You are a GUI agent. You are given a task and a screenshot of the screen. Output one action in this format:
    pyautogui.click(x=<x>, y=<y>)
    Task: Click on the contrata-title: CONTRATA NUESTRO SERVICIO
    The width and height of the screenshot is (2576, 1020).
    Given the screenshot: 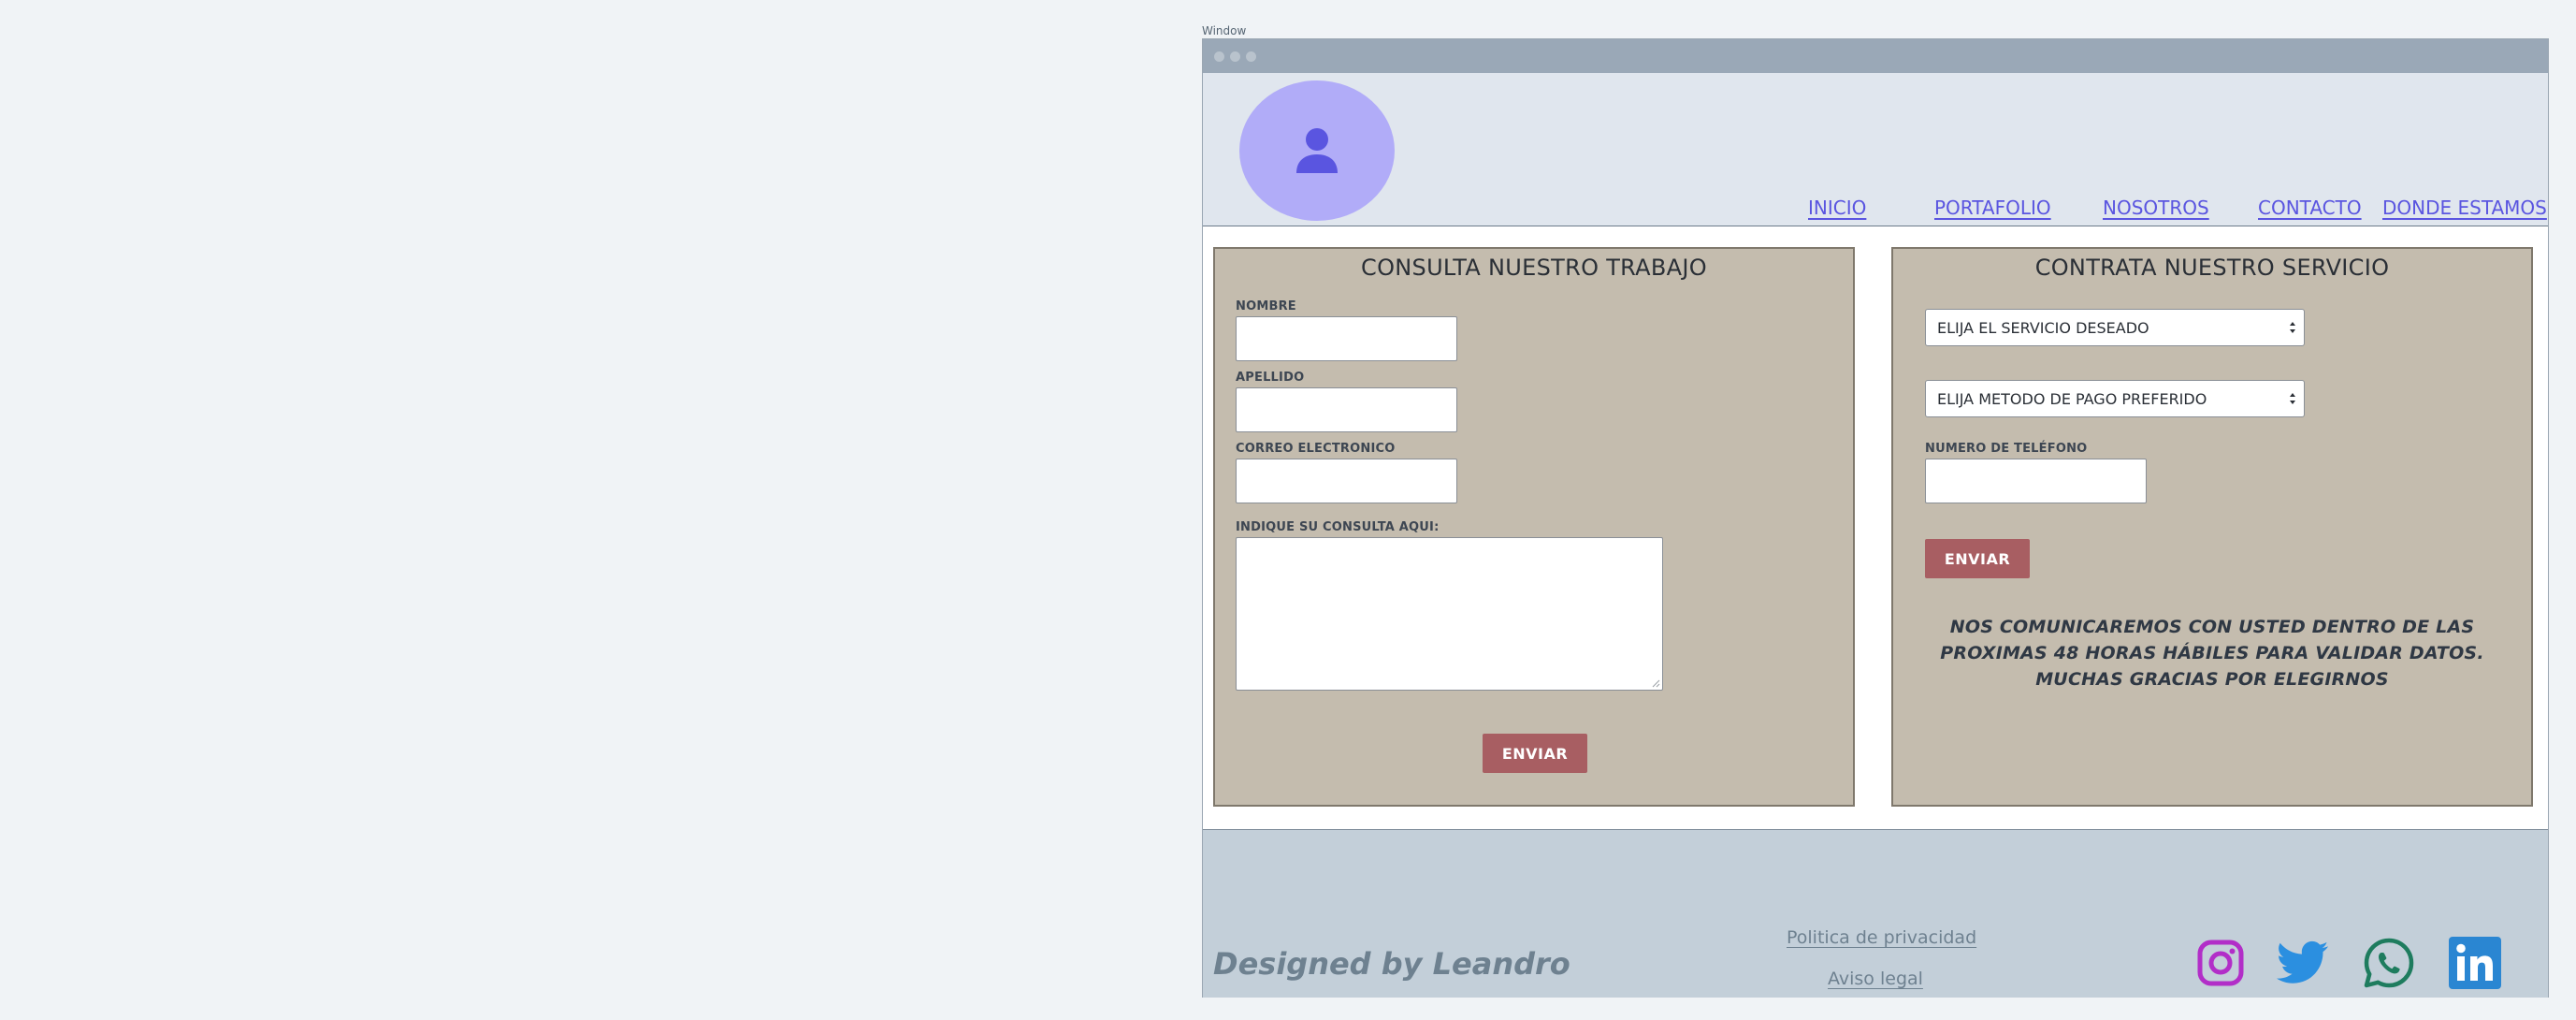 What is the action you would take?
    pyautogui.click(x=2212, y=268)
    